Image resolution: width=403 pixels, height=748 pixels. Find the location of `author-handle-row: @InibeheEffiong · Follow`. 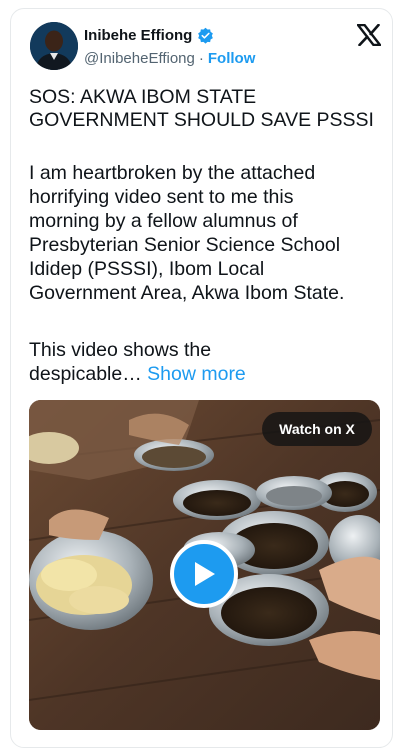

author-handle-row: @InibeheEffiong · Follow is located at coordinates (169, 58).